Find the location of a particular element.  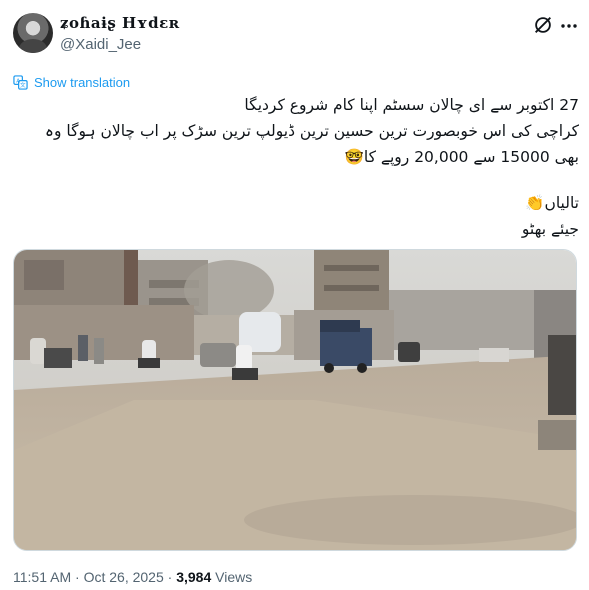

svg-text: 文 is located at coordinates (23, 85).